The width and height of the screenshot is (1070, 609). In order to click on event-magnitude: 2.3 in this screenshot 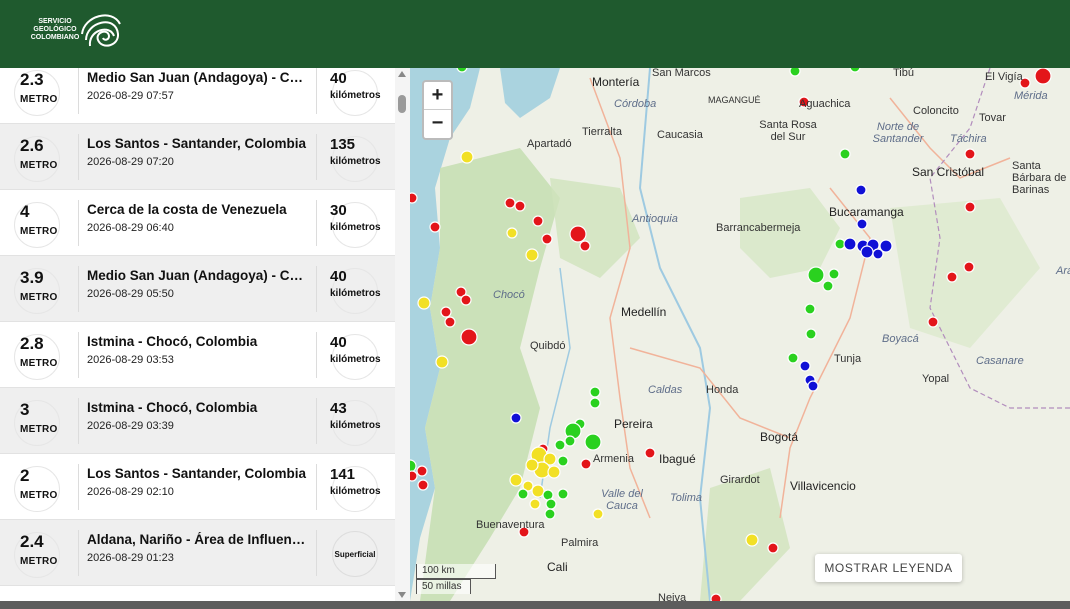, I will do `click(32, 79)`.